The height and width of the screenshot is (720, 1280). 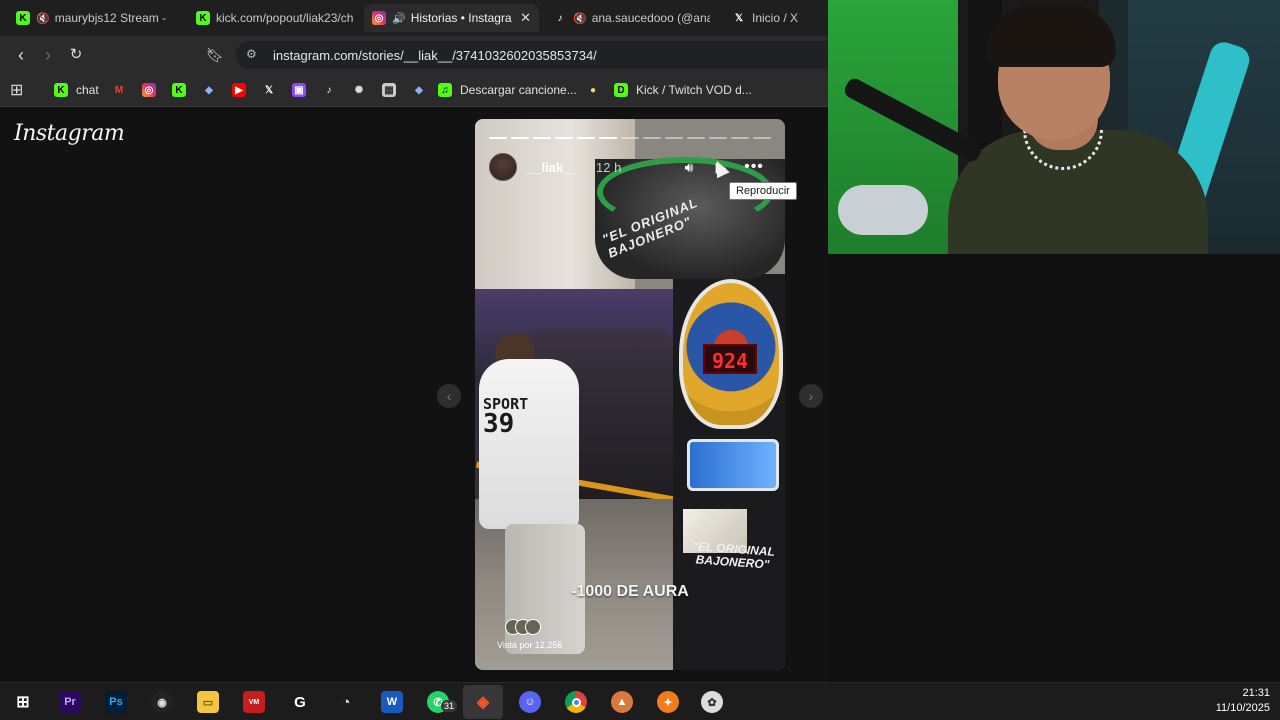 What do you see at coordinates (303, 90) in the screenshot?
I see `bookmark-twitch: ▣` at bounding box center [303, 90].